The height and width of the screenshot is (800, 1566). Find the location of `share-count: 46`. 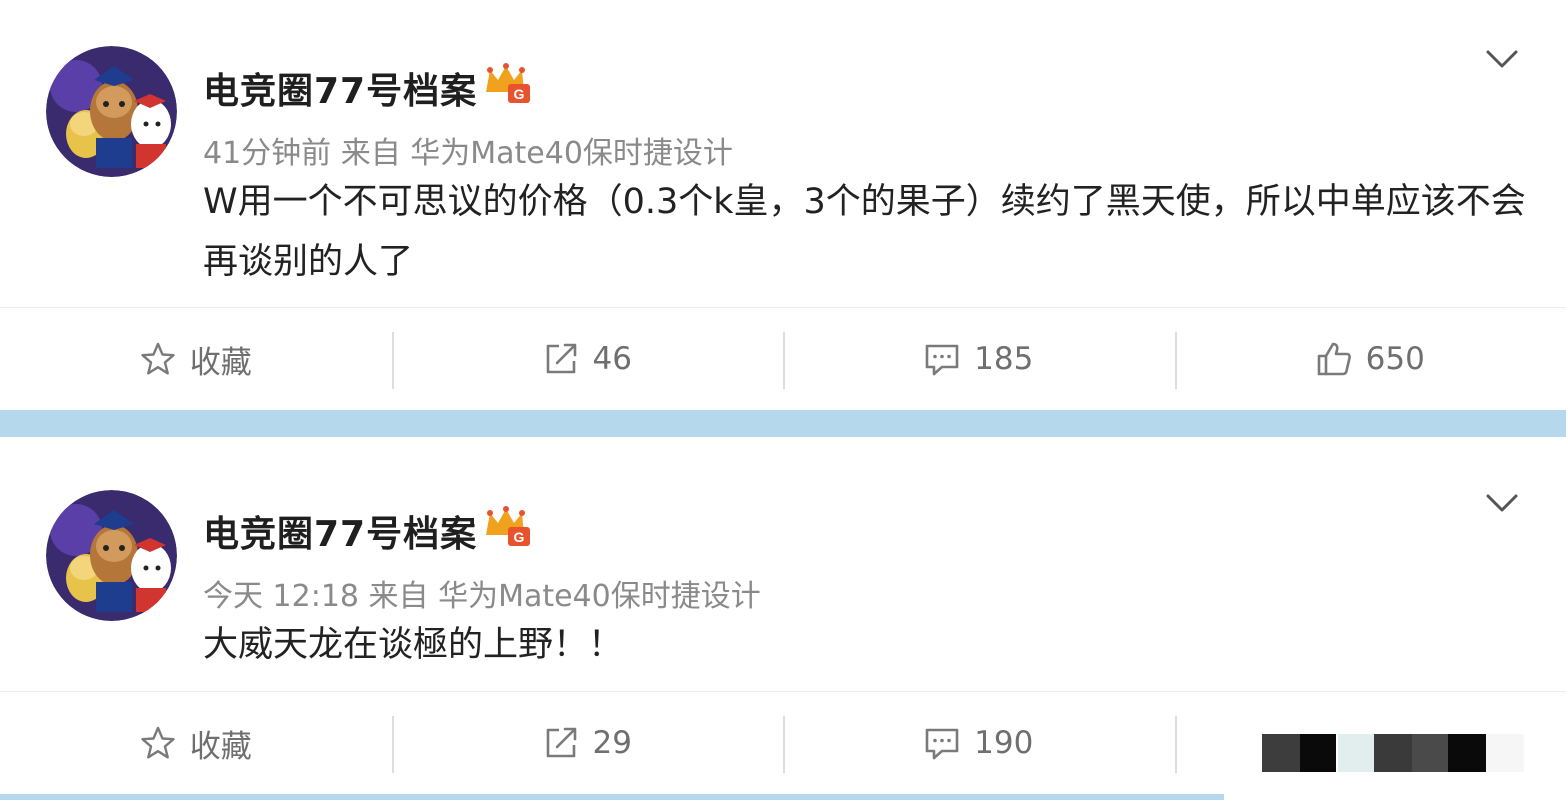

share-count: 46 is located at coordinates (612, 359).